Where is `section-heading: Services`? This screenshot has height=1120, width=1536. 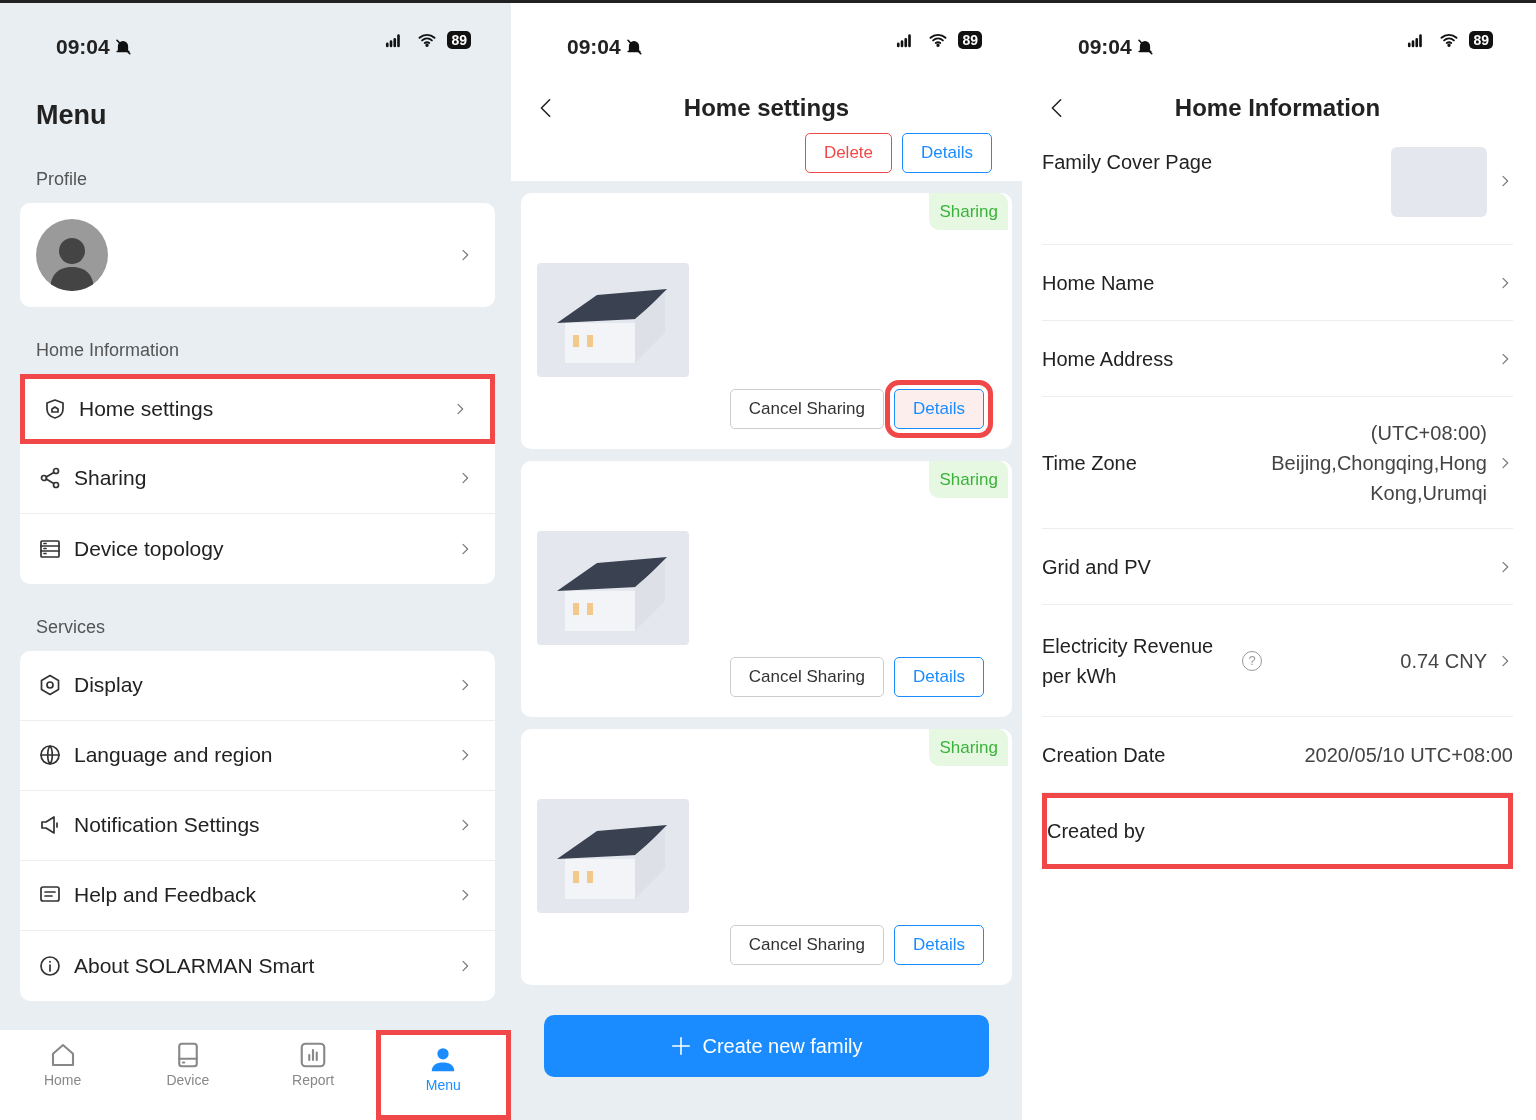 section-heading: Services is located at coordinates (71, 627).